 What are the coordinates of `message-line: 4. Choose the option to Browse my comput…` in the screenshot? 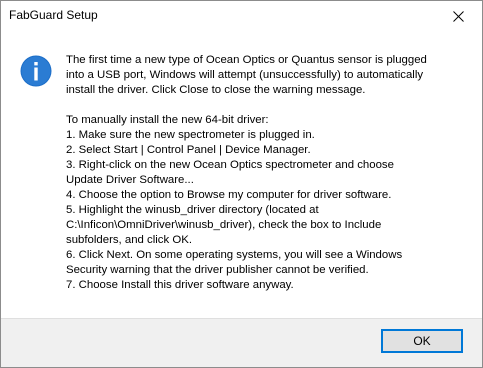 It's located at (229, 195).